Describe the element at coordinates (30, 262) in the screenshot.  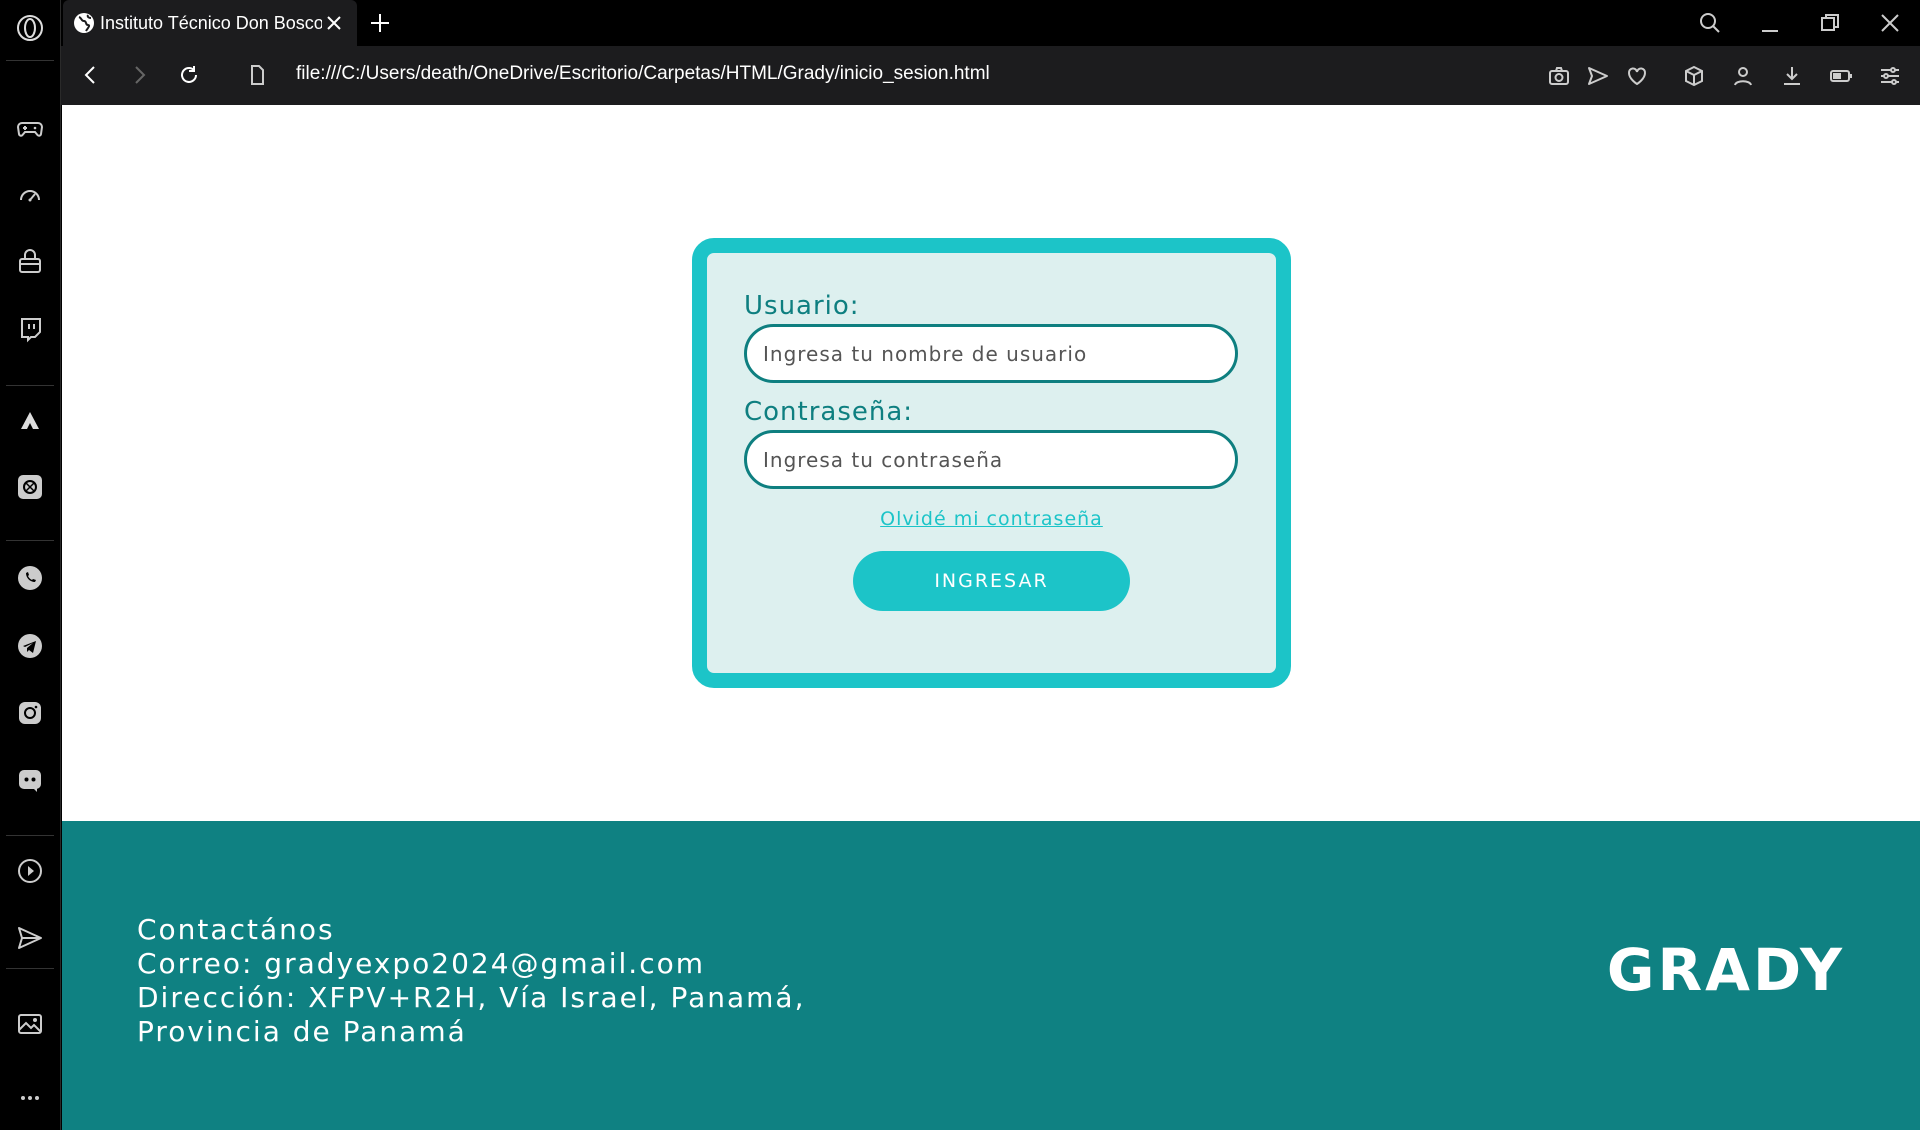
I see `bag-icon` at that location.